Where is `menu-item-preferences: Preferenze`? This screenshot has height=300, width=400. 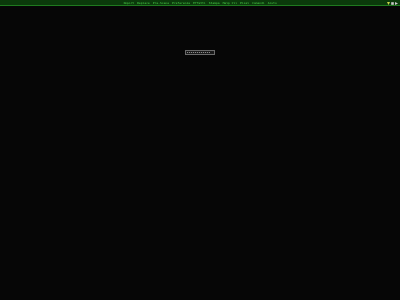
menu-item-preferences: Preferenze is located at coordinates (181, 3).